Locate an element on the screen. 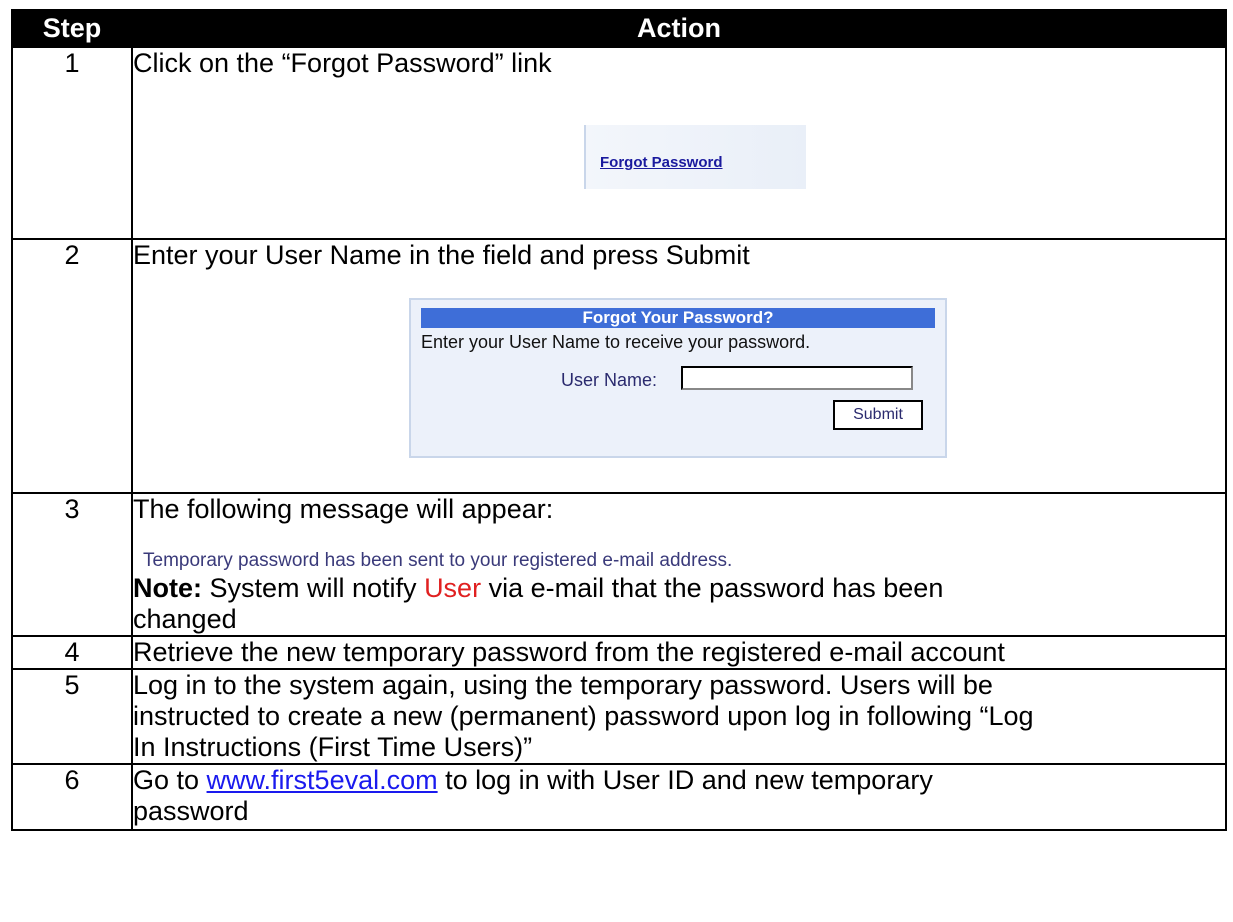  forgot-password-link: Forgot Password is located at coordinates (661, 162).